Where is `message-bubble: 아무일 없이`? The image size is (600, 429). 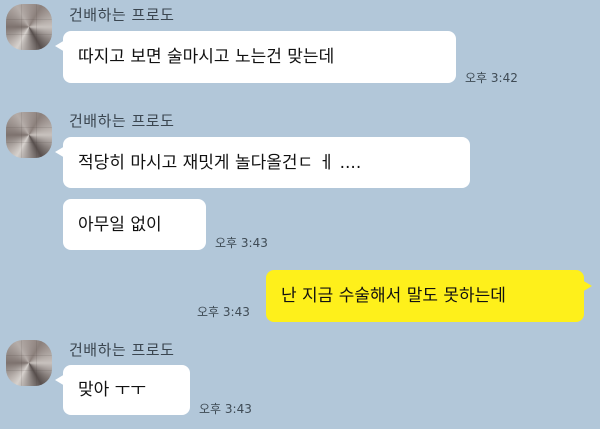
message-bubble: 아무일 없이 is located at coordinates (134, 224).